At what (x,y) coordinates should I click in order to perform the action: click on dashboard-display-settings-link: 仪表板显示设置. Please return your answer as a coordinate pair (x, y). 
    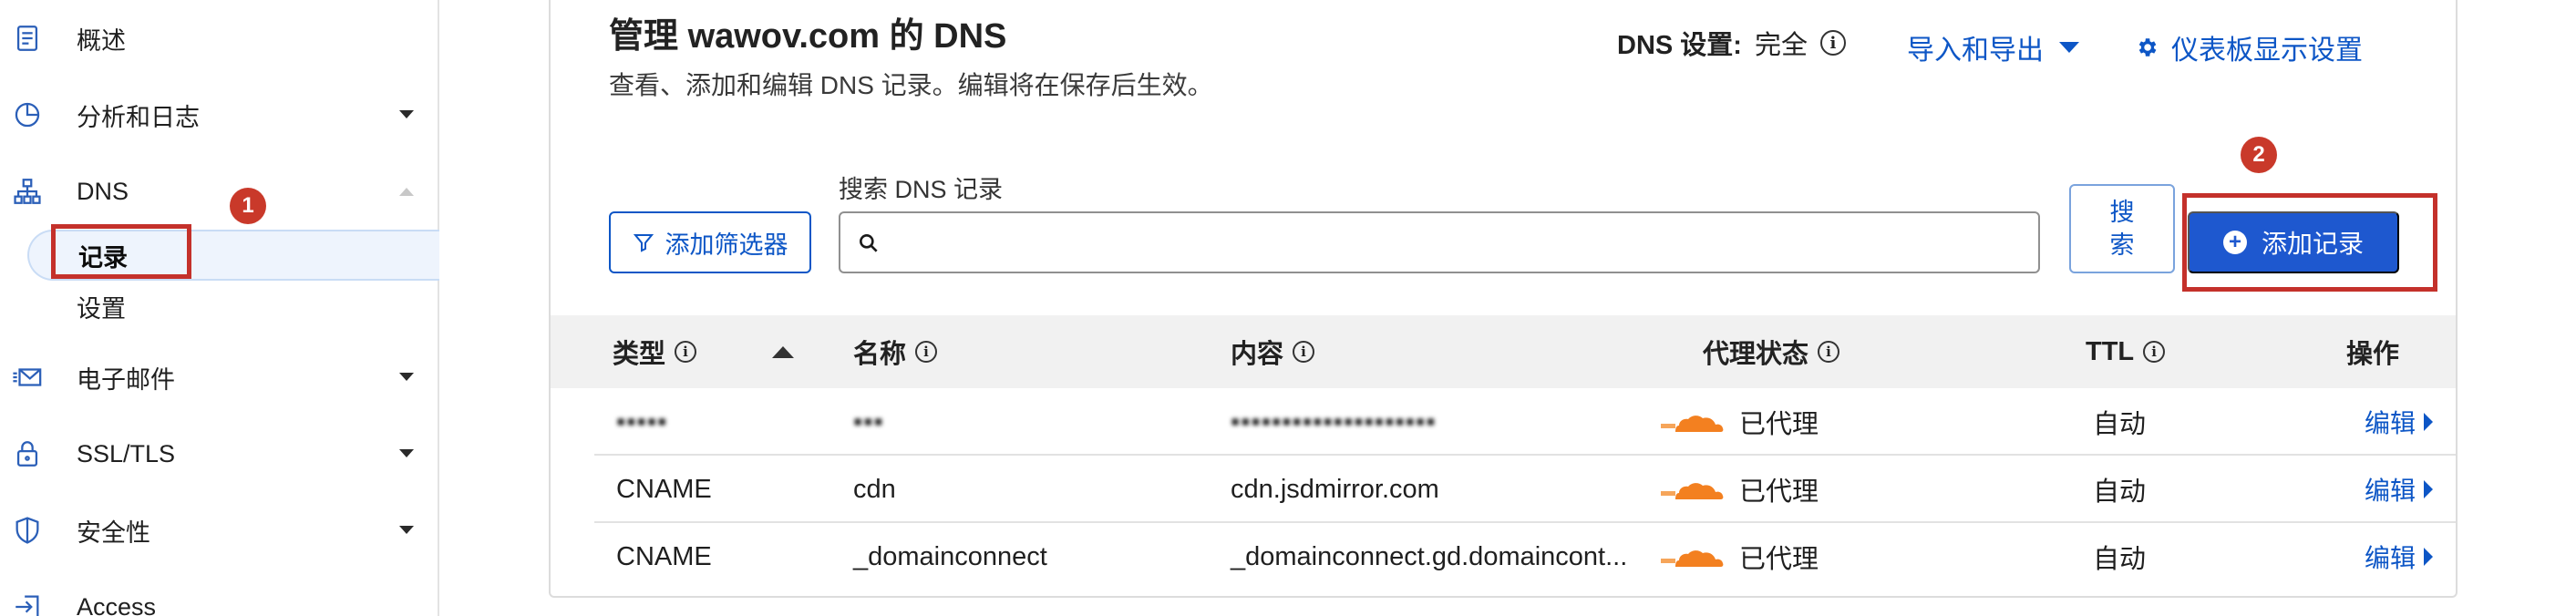
    Looking at the image, I should click on (2249, 47).